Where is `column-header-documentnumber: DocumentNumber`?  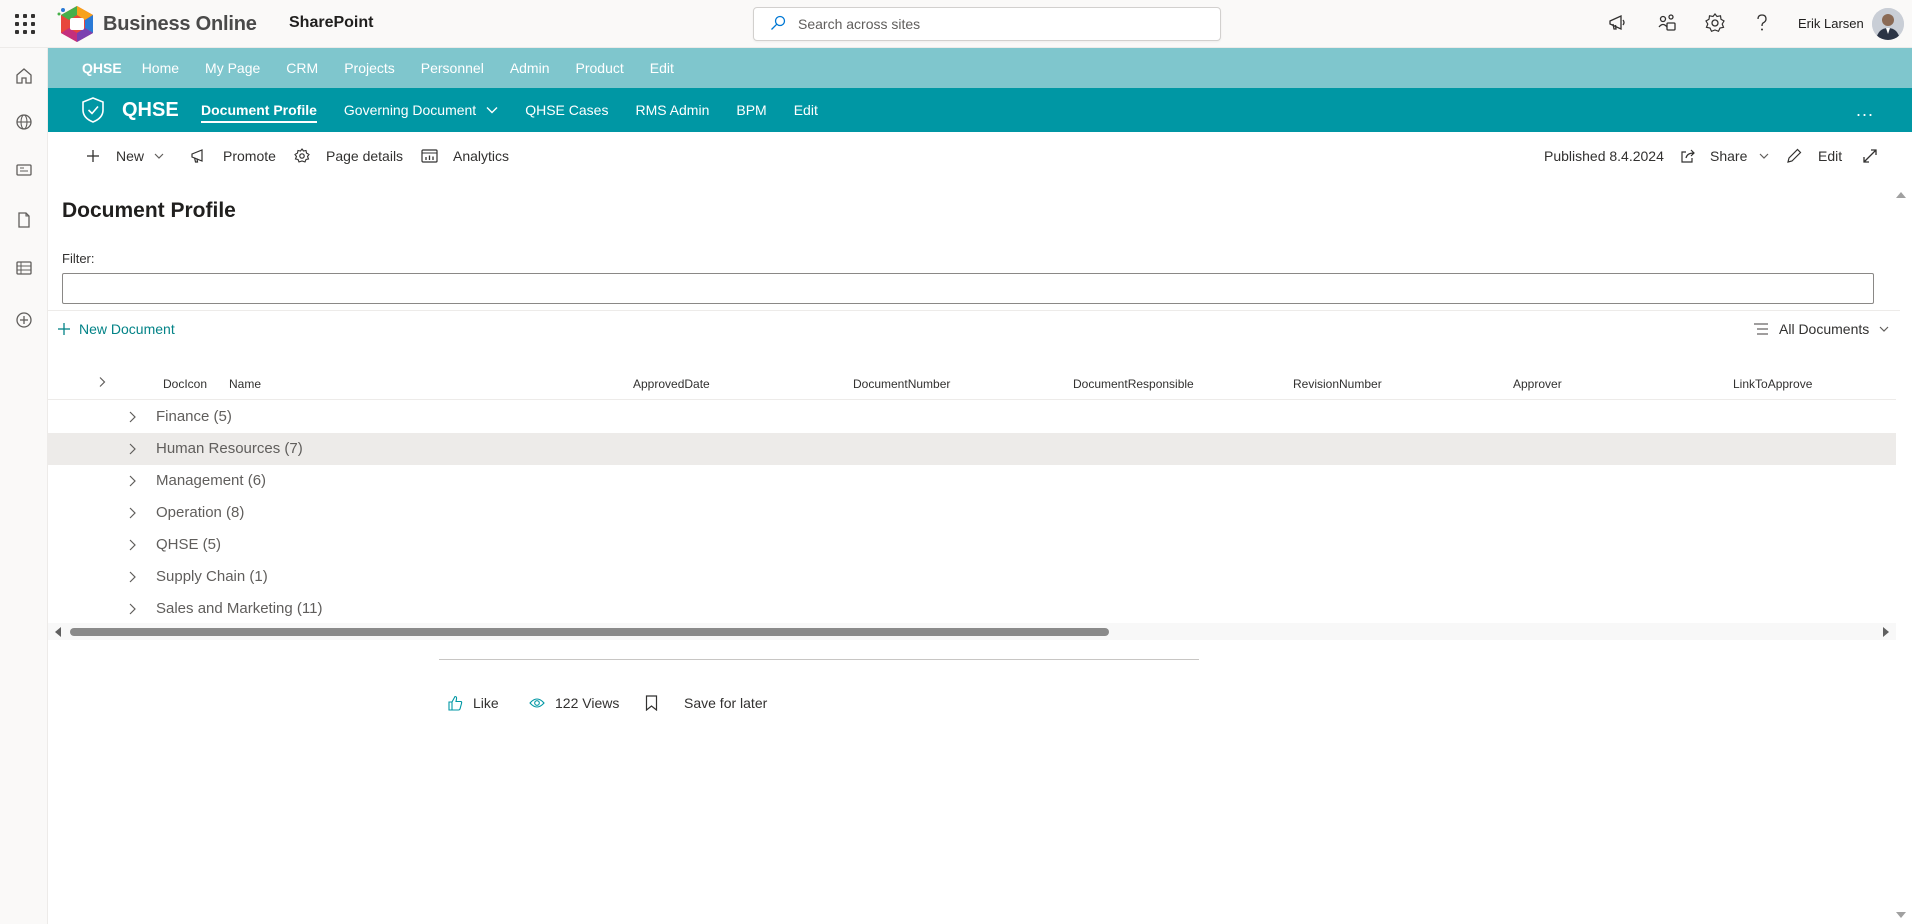 column-header-documentnumber: DocumentNumber is located at coordinates (901, 384).